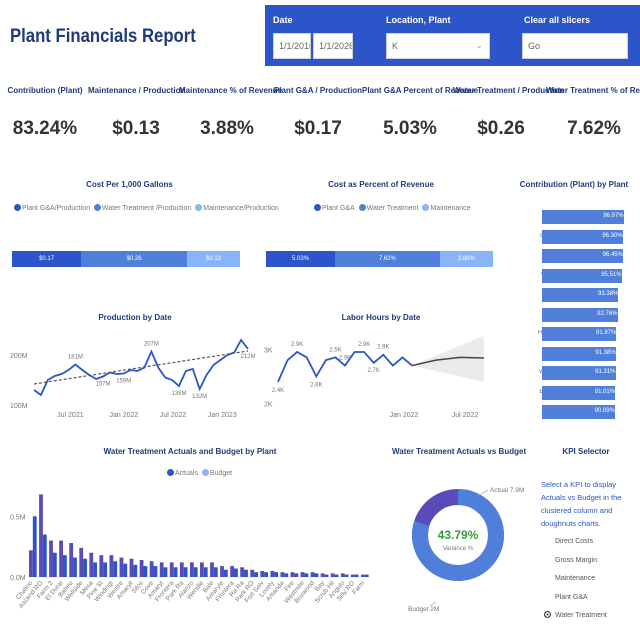 The height and width of the screenshot is (640, 640). I want to click on kpi-option-label: Plant G&A, so click(571, 597).